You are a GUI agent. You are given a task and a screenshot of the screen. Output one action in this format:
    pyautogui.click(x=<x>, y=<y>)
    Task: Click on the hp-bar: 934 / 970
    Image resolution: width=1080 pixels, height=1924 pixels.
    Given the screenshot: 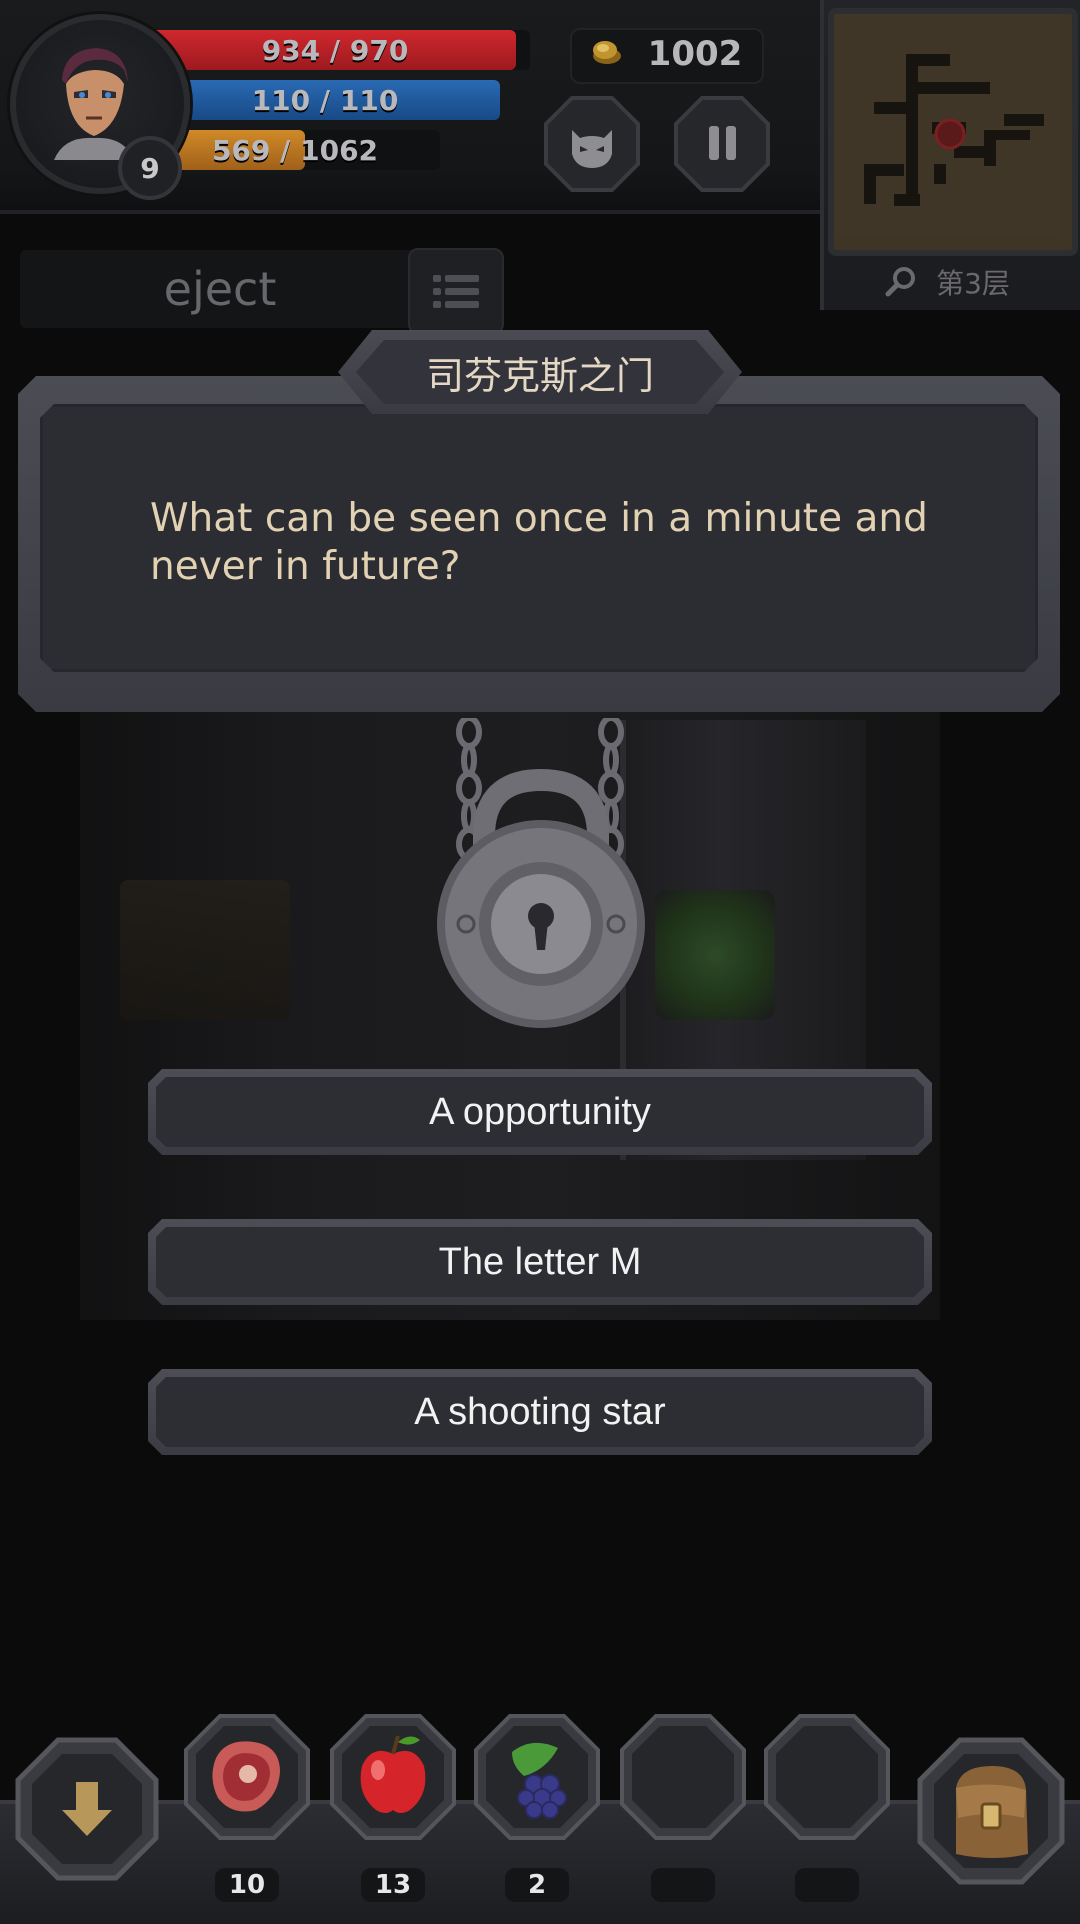 What is the action you would take?
    pyautogui.click(x=335, y=50)
    